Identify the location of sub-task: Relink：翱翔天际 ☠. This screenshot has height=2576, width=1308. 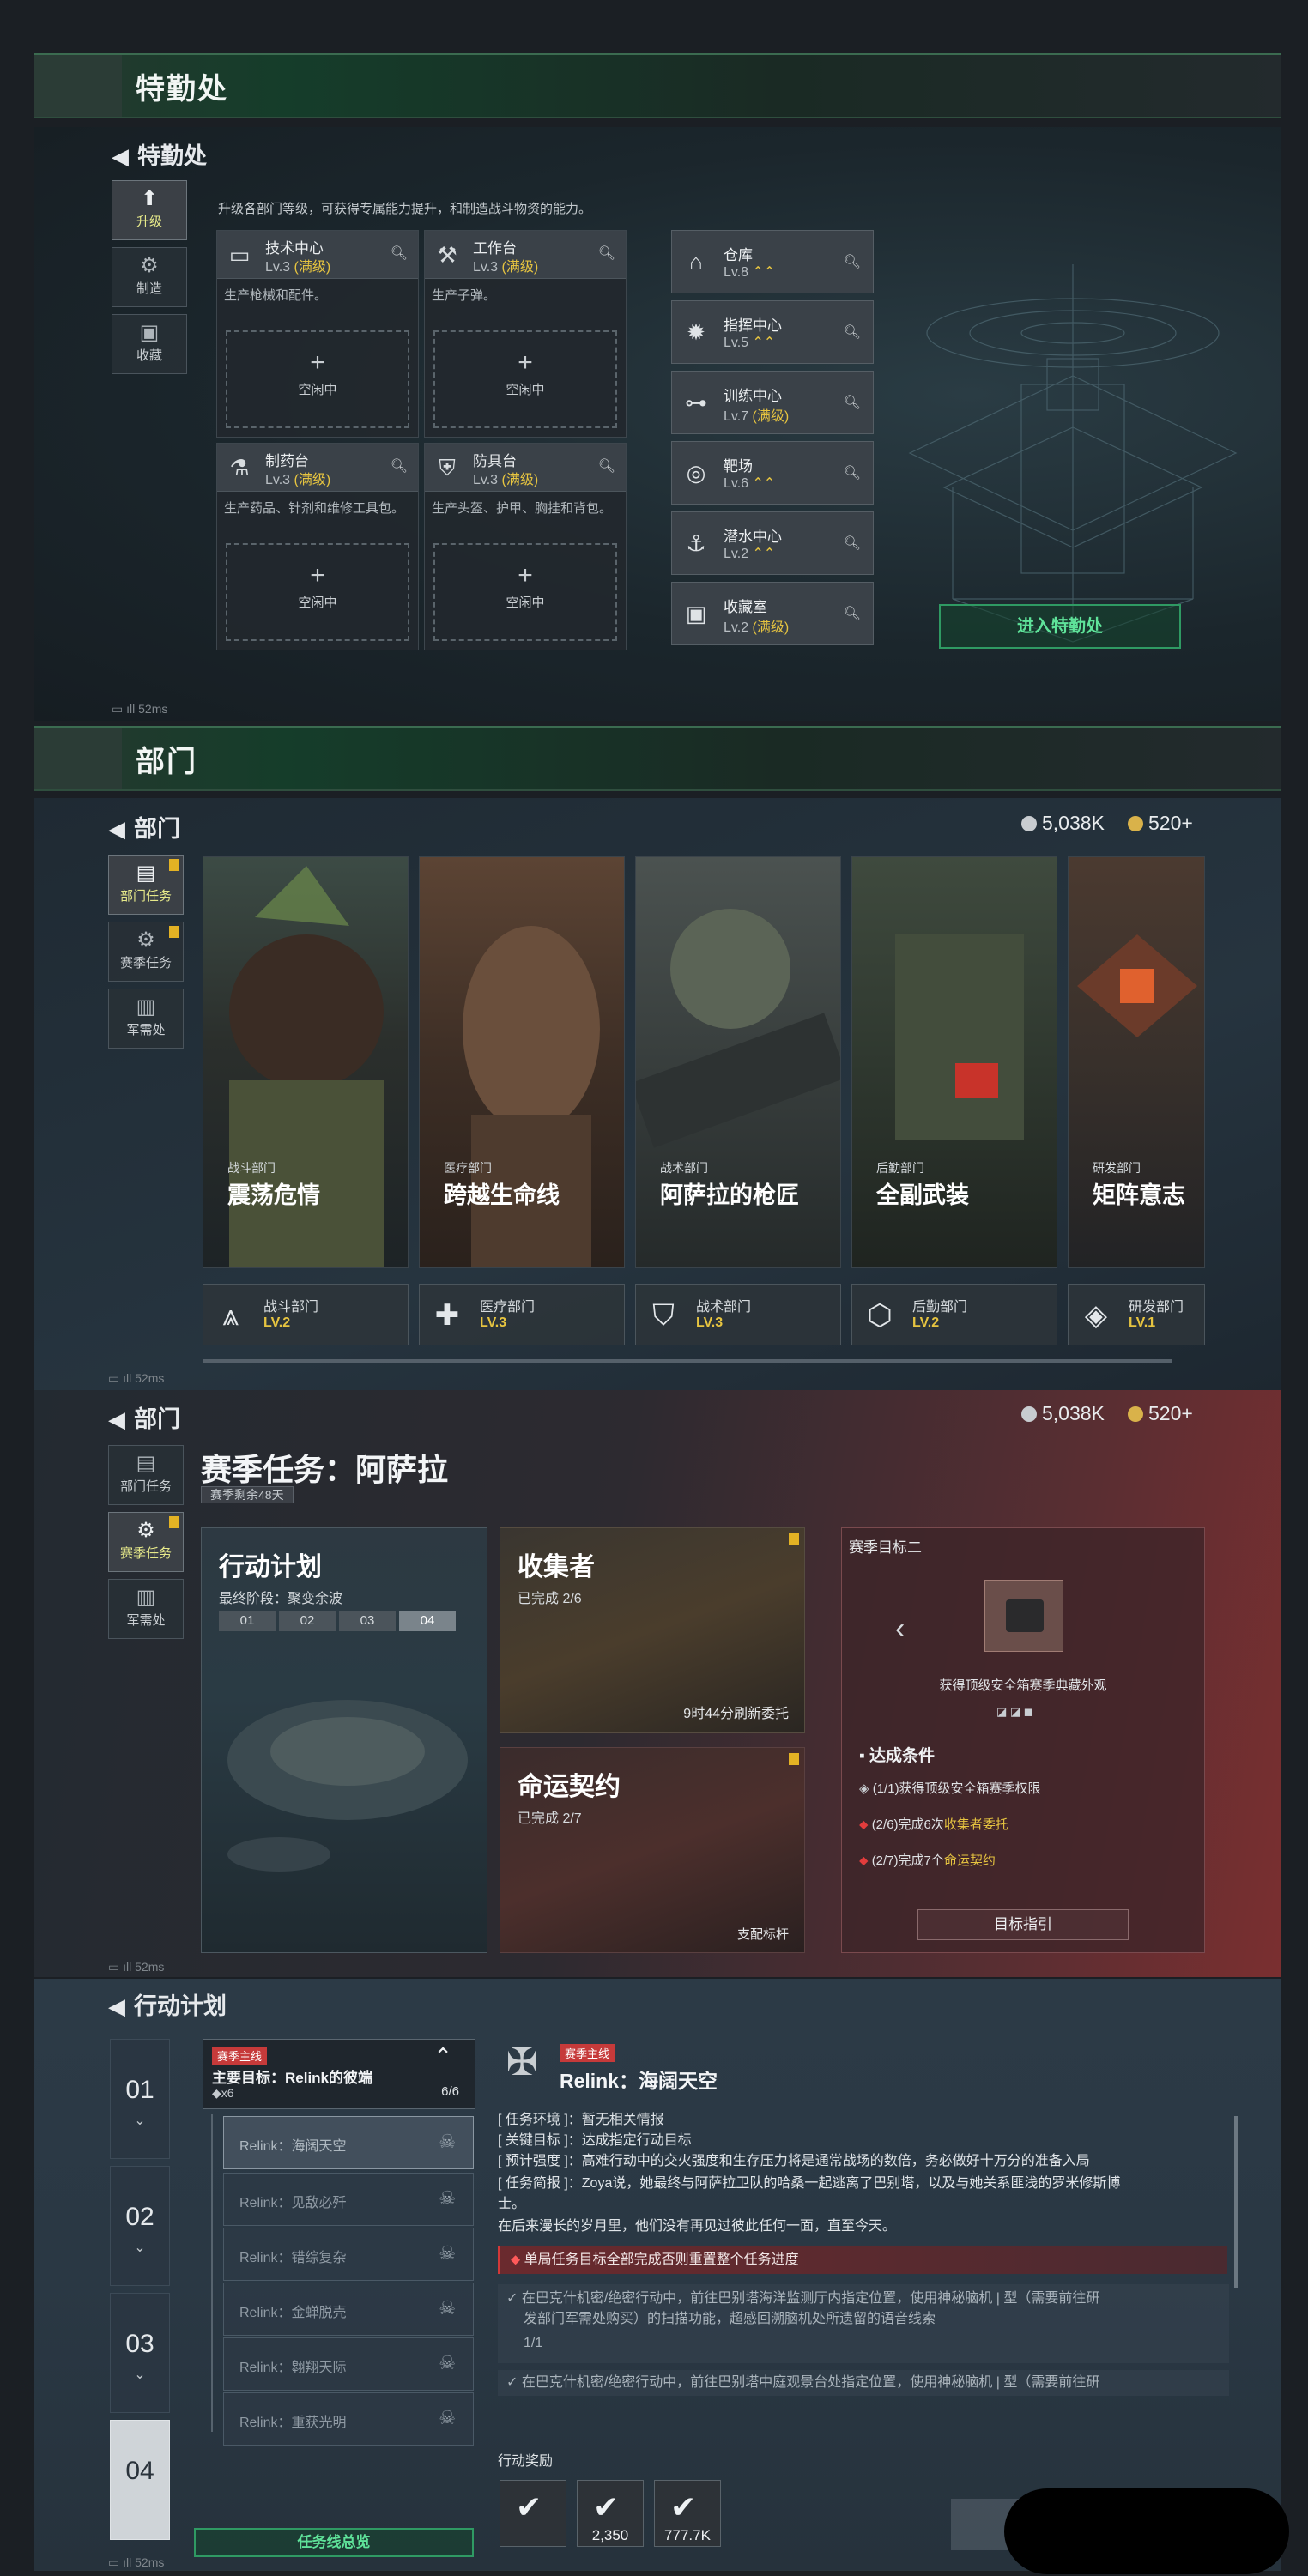
(348, 2364).